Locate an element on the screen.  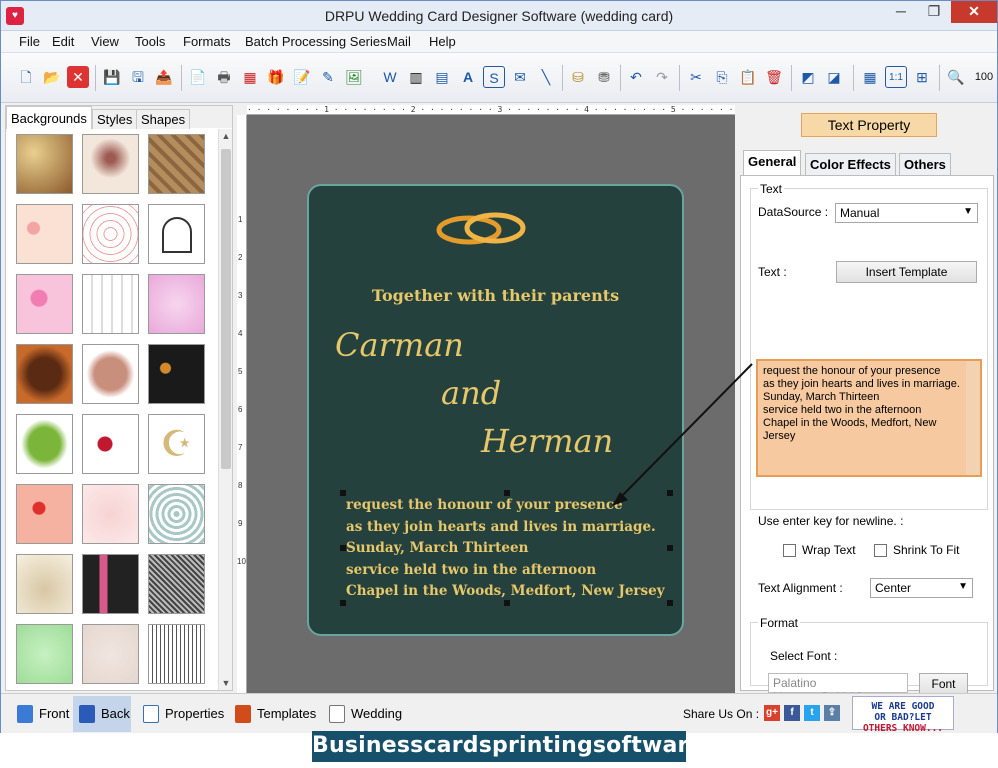
copy-icon: ⎘ is located at coordinates (722, 77).